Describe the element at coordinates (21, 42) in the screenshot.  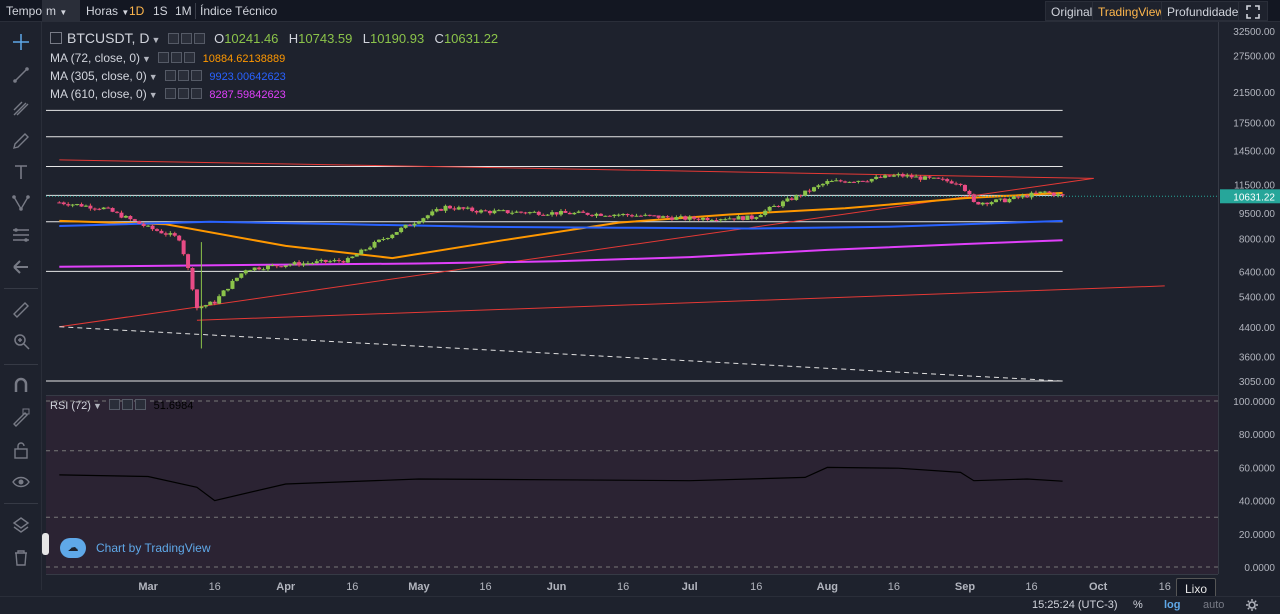
I see `crosshair-icon` at that location.